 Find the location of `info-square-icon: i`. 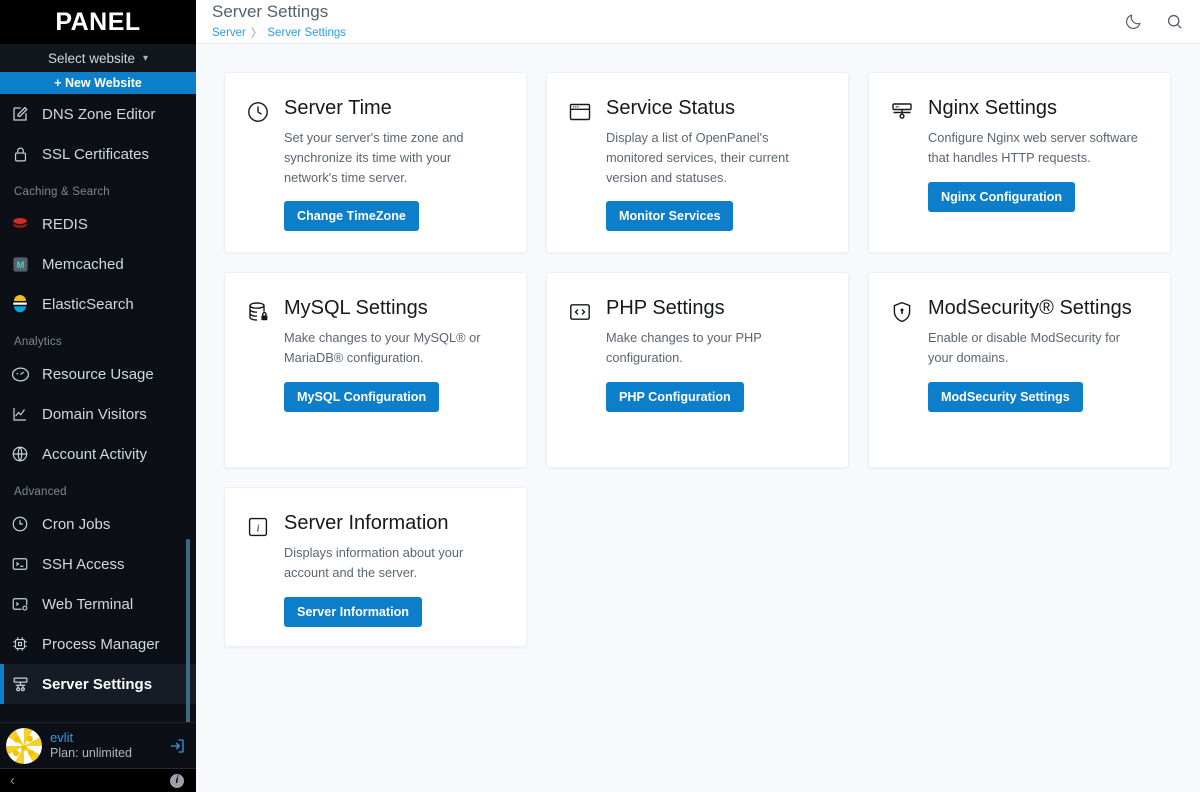

info-square-icon: i is located at coordinates (258, 527).